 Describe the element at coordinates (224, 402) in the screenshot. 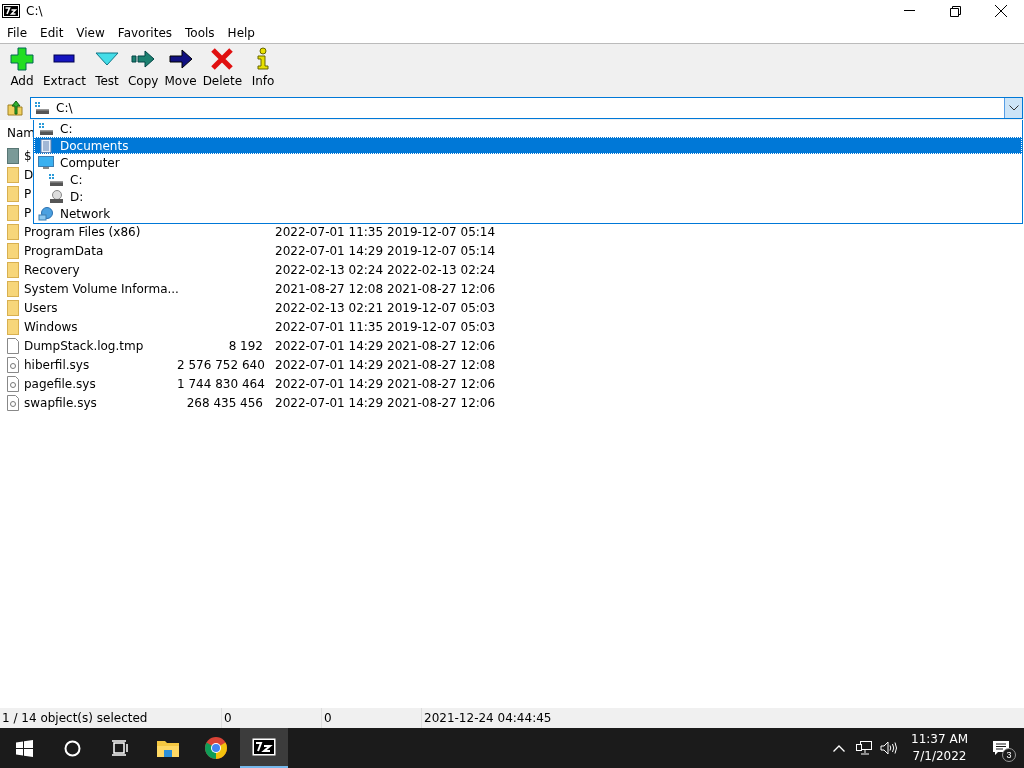

I see `file-size: 268 435 456` at that location.